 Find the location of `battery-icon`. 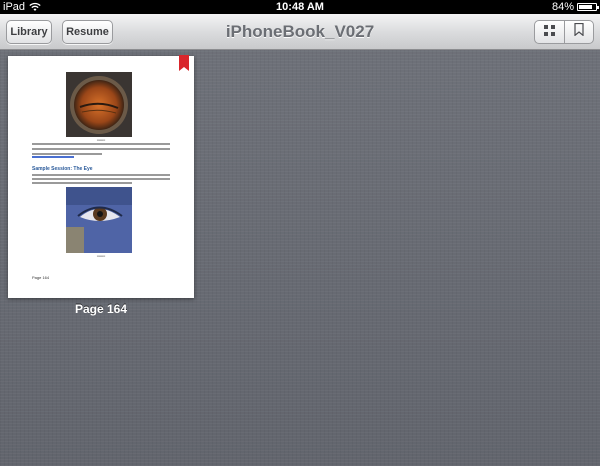

battery-icon is located at coordinates (588, 7).